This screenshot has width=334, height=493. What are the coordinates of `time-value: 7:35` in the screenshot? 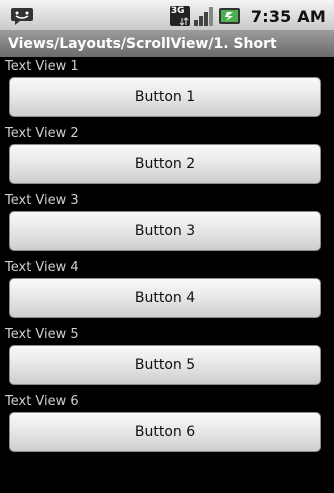 It's located at (271, 16).